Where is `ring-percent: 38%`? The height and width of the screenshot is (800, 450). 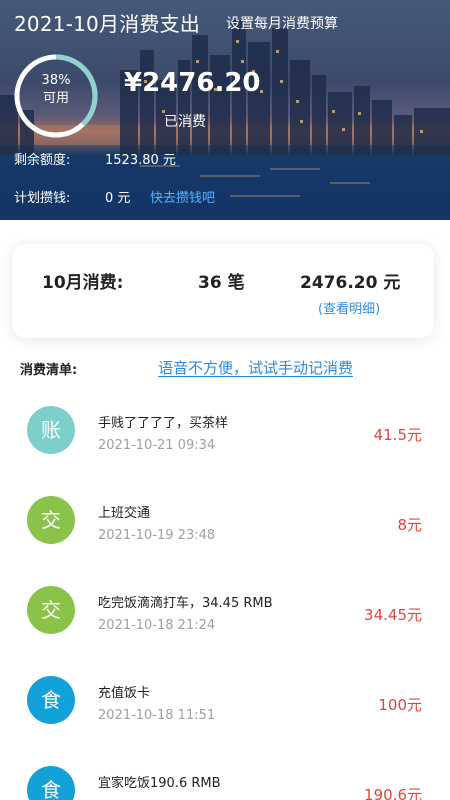
ring-percent: 38% is located at coordinates (56, 80).